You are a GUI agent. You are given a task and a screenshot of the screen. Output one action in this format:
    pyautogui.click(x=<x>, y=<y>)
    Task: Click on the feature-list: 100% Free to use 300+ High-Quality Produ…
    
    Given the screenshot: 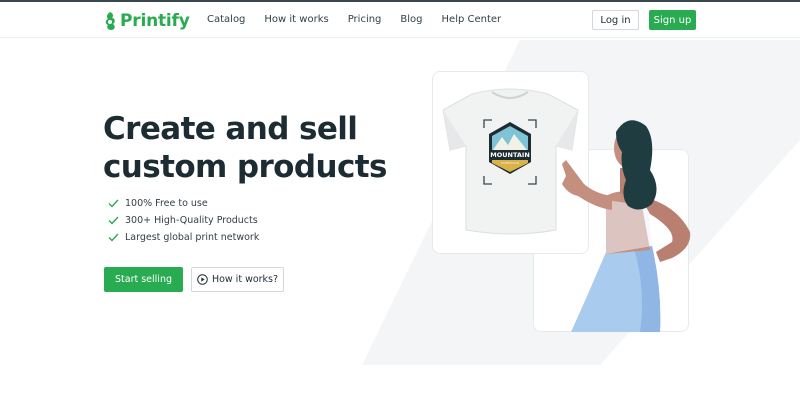 What is the action you would take?
    pyautogui.click(x=183, y=220)
    